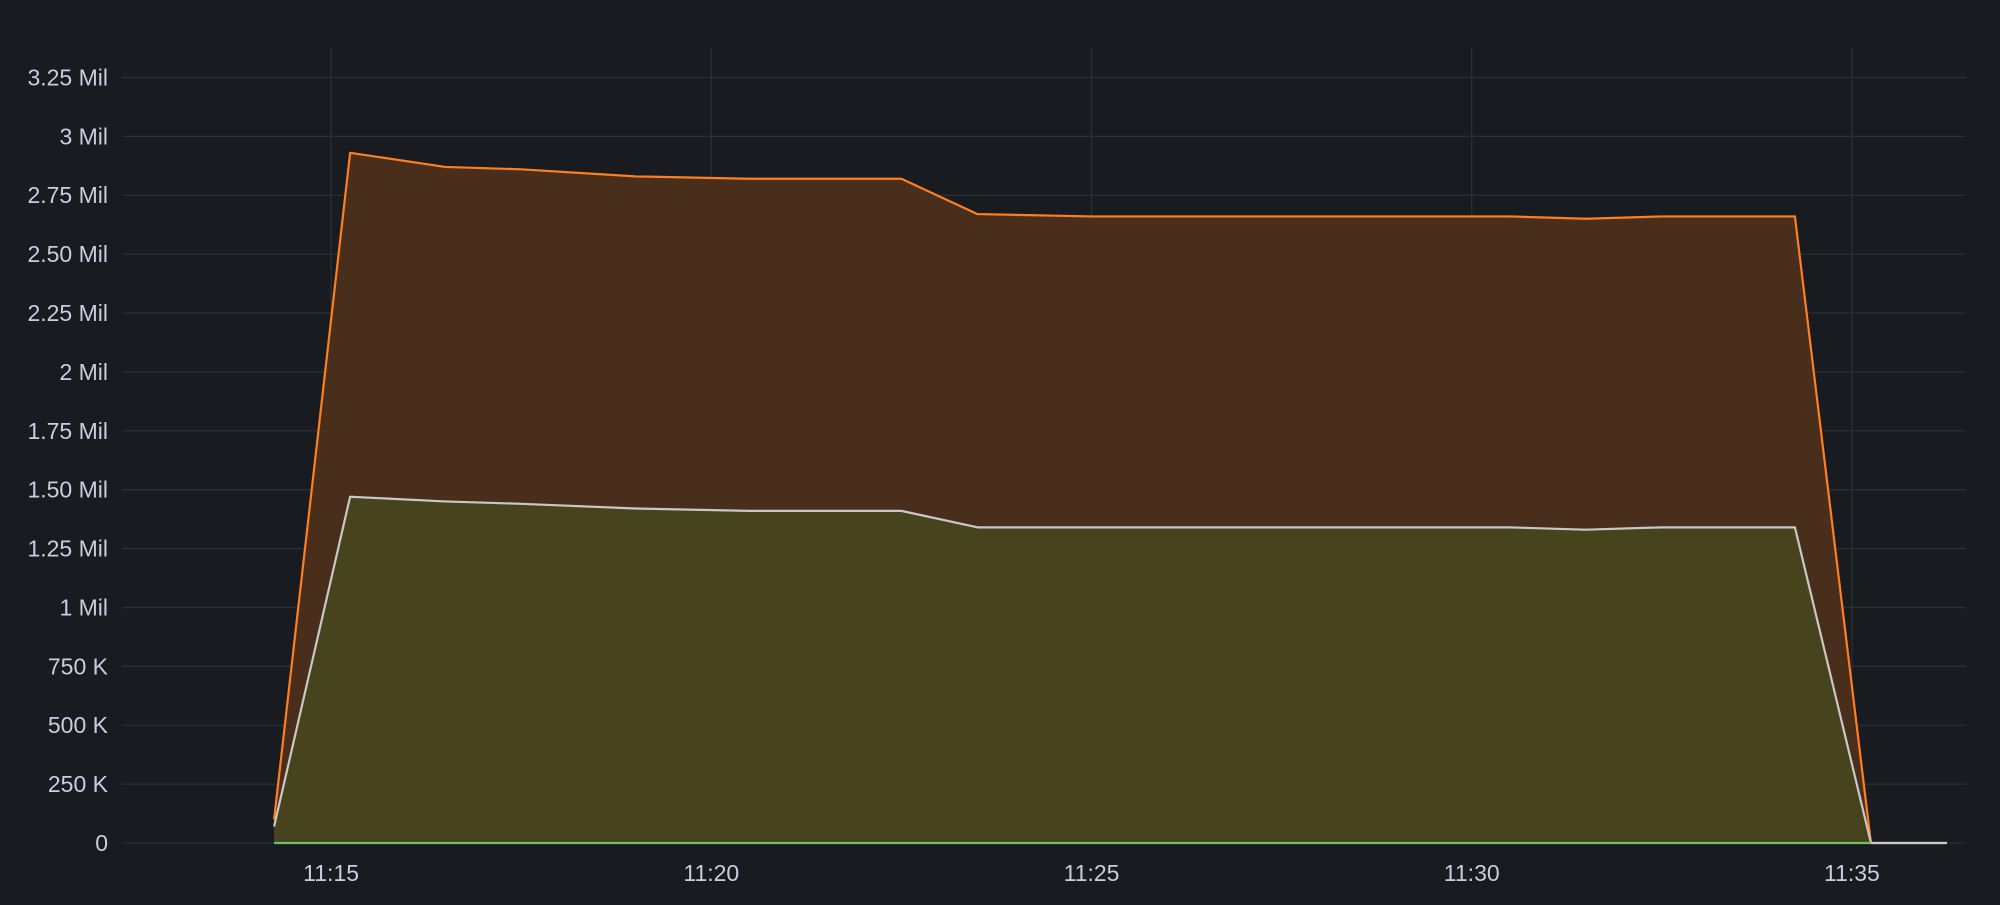 Image resolution: width=2000 pixels, height=905 pixels. What do you see at coordinates (1852, 873) in the screenshot?
I see `x-tick-label: 11:35` at bounding box center [1852, 873].